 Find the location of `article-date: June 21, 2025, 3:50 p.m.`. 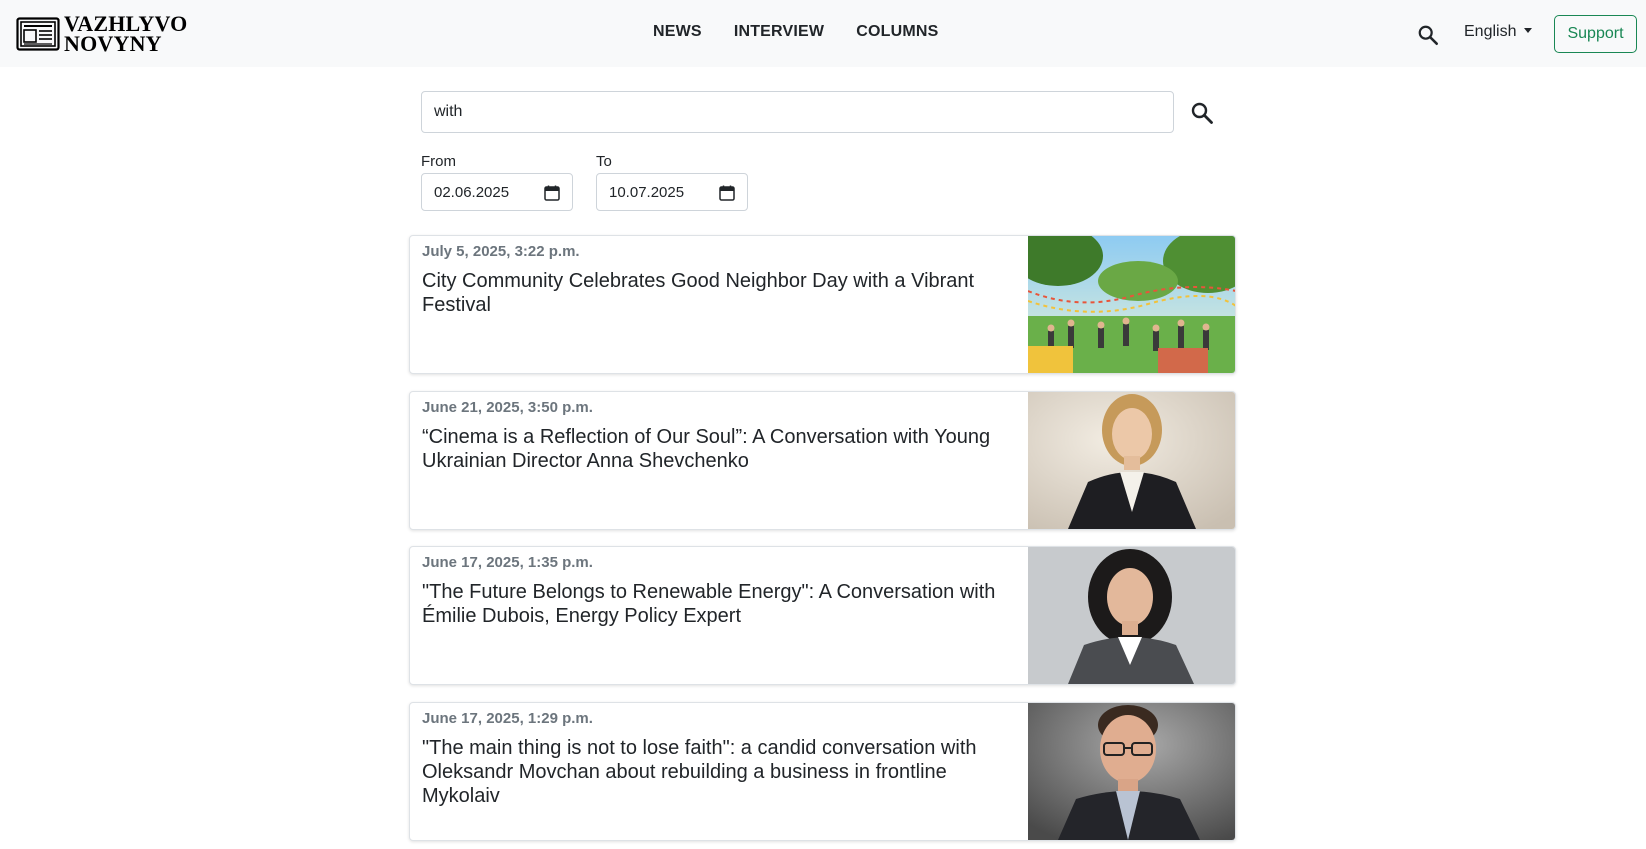

article-date: June 21, 2025, 3:50 p.m. is located at coordinates (507, 407).